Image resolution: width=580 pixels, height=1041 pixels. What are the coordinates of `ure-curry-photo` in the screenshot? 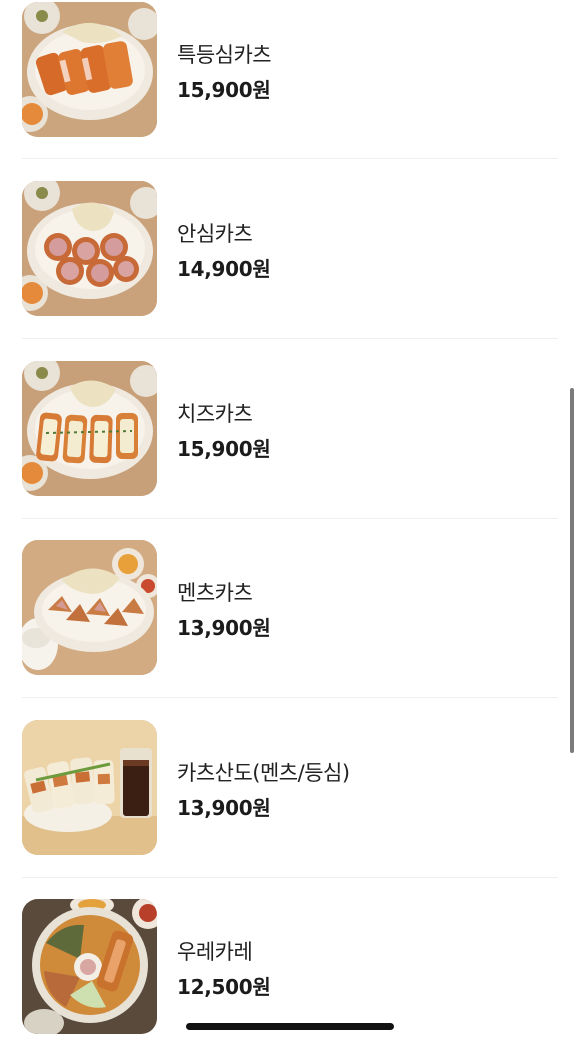 It's located at (89, 966).